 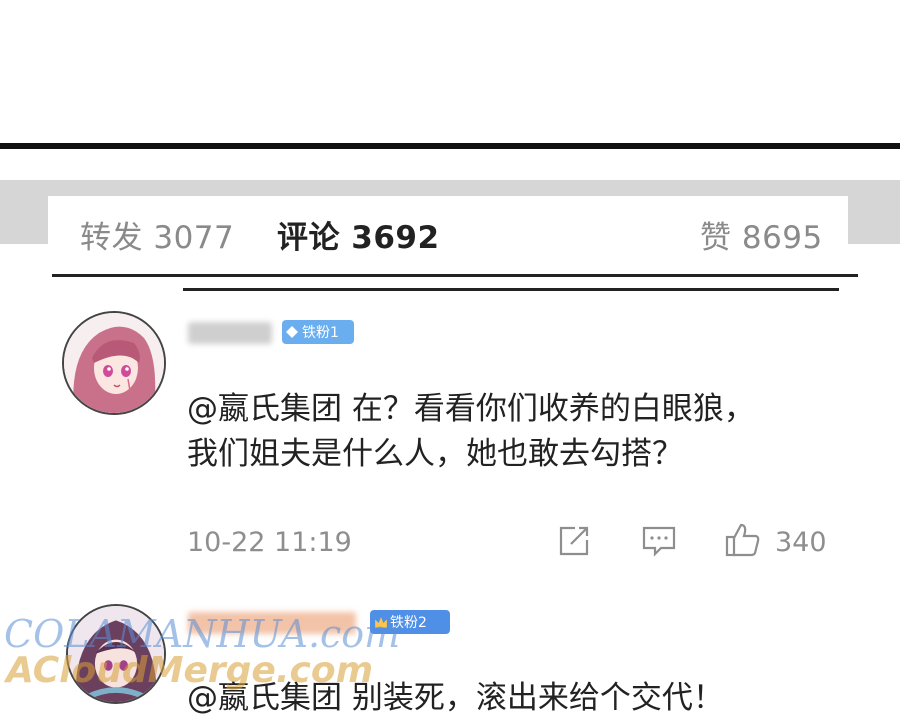 What do you see at coordinates (659, 543) in the screenshot?
I see `comment-icon` at bounding box center [659, 543].